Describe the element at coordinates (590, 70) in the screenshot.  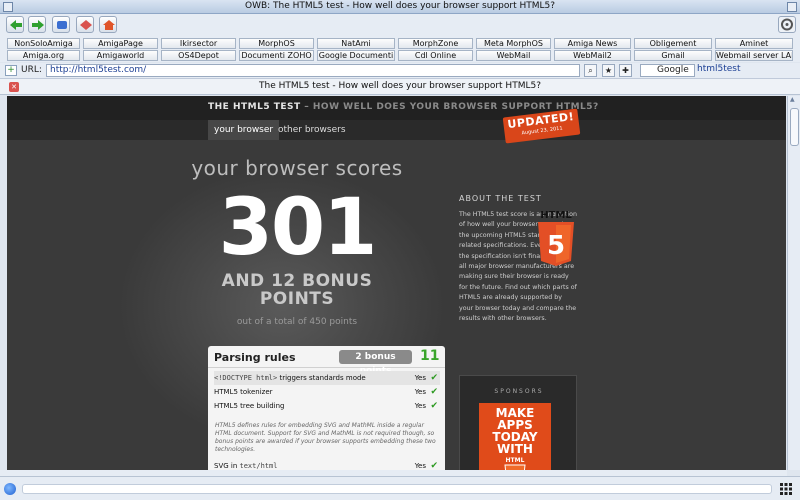
I see `search-icon: ⌕` at that location.